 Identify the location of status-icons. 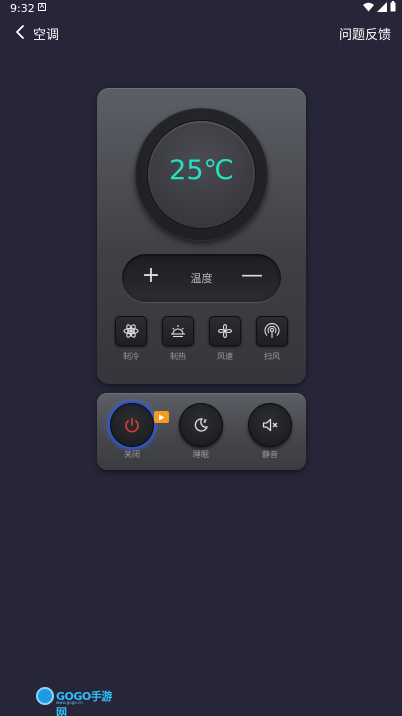
(379, 6).